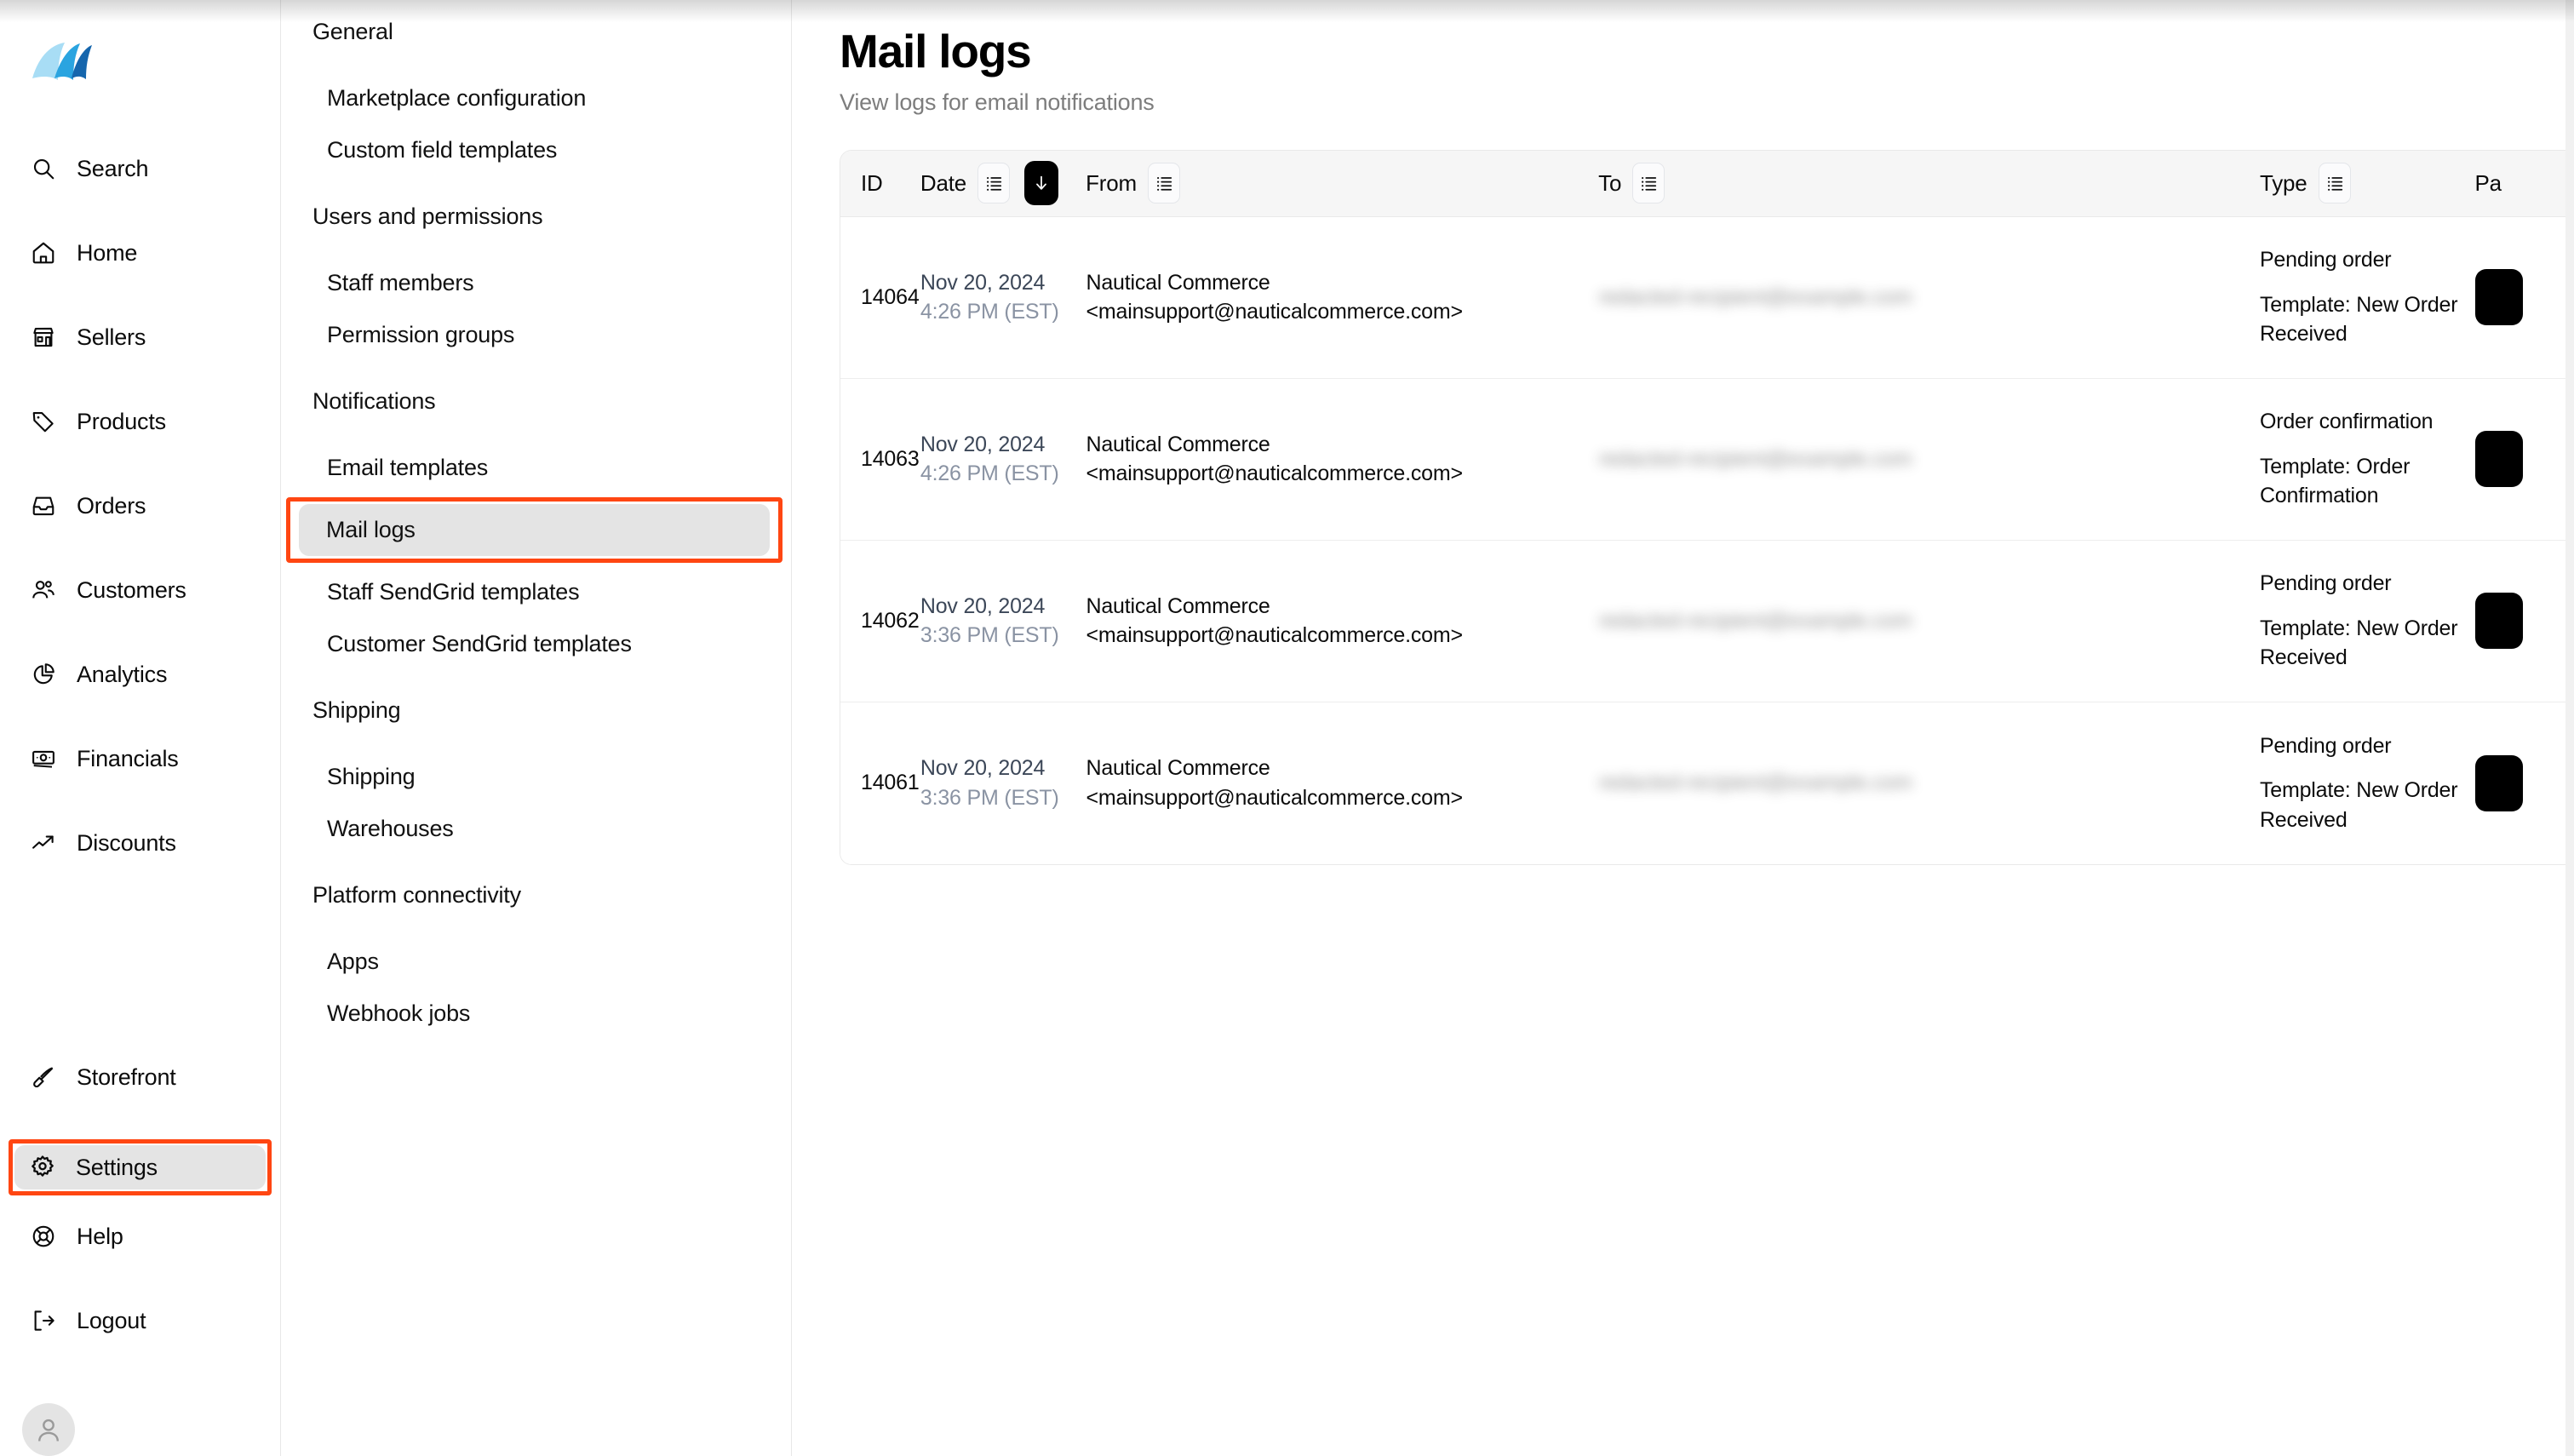 Image resolution: width=2574 pixels, height=1456 pixels. Describe the element at coordinates (536, 777) in the screenshot. I see `settings-item-shipping: Shipping` at that location.